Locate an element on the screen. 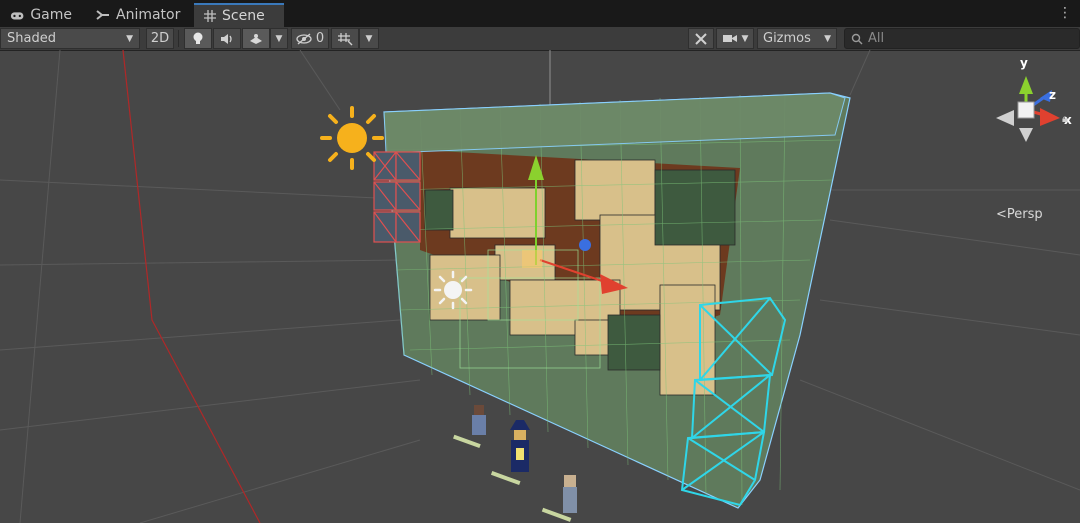 This screenshot has width=1080, height=523. gizmos-dropdown: Gizmos ▼ is located at coordinates (797, 38).